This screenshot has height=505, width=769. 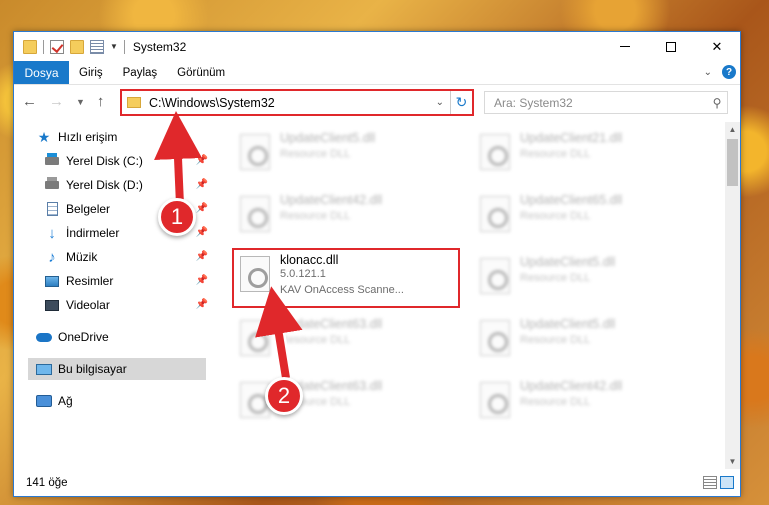 I want to click on refresh-icon: ↻, so click(x=461, y=102).